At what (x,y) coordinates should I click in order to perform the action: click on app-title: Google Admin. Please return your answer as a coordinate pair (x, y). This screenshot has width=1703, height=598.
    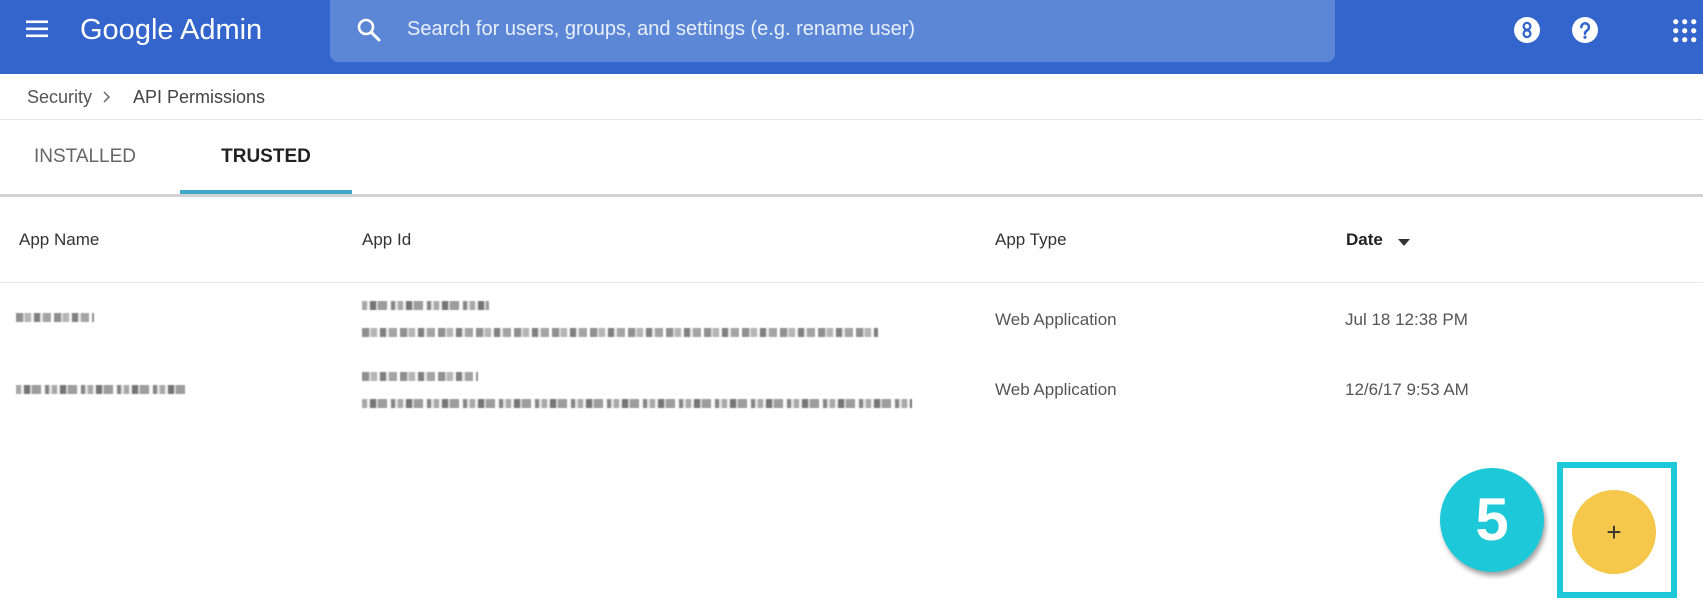
    Looking at the image, I should click on (171, 30).